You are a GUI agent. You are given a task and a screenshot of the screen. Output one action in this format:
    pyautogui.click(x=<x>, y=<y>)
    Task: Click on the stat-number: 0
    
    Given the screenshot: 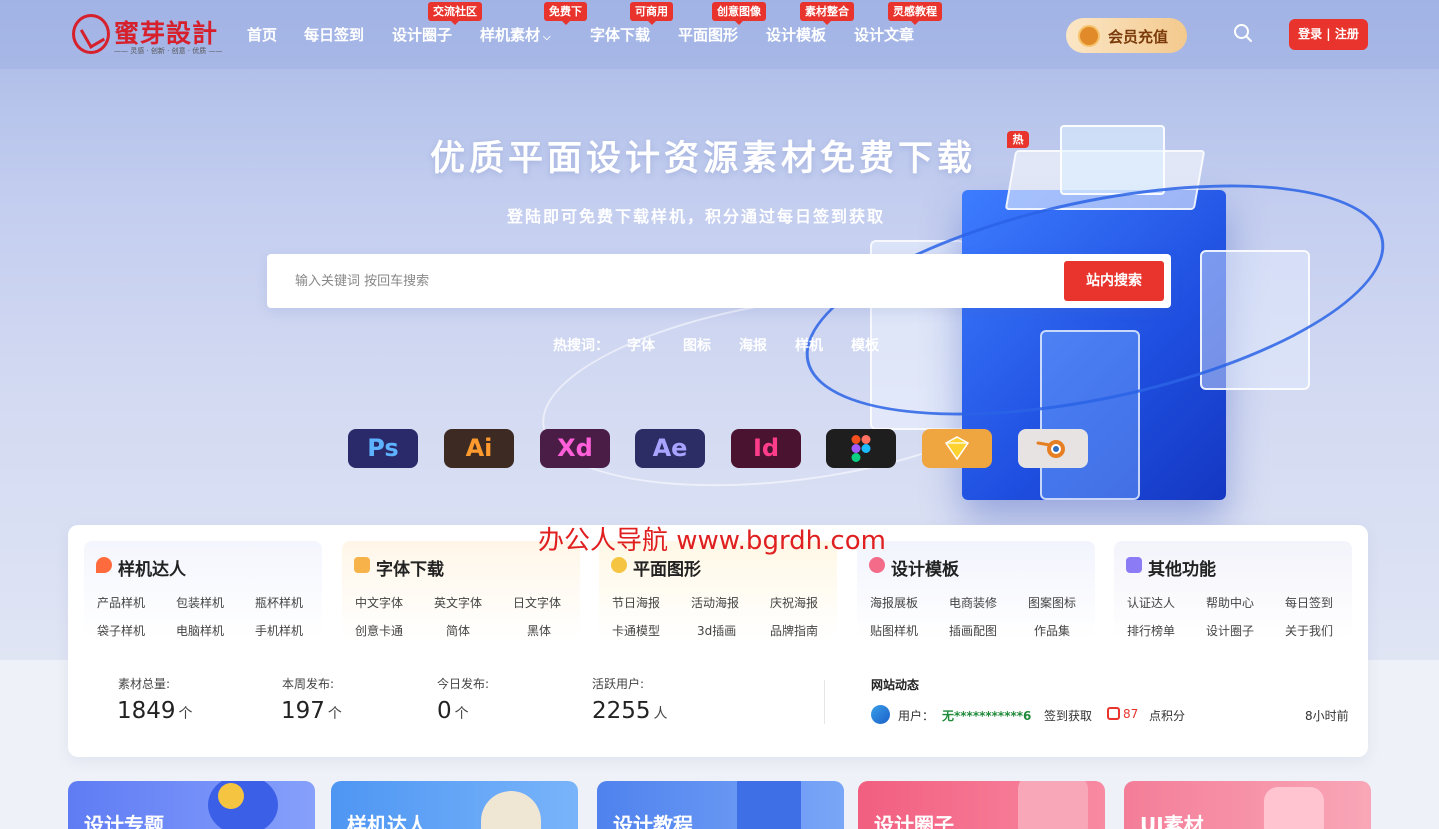 What is the action you would take?
    pyautogui.click(x=444, y=711)
    